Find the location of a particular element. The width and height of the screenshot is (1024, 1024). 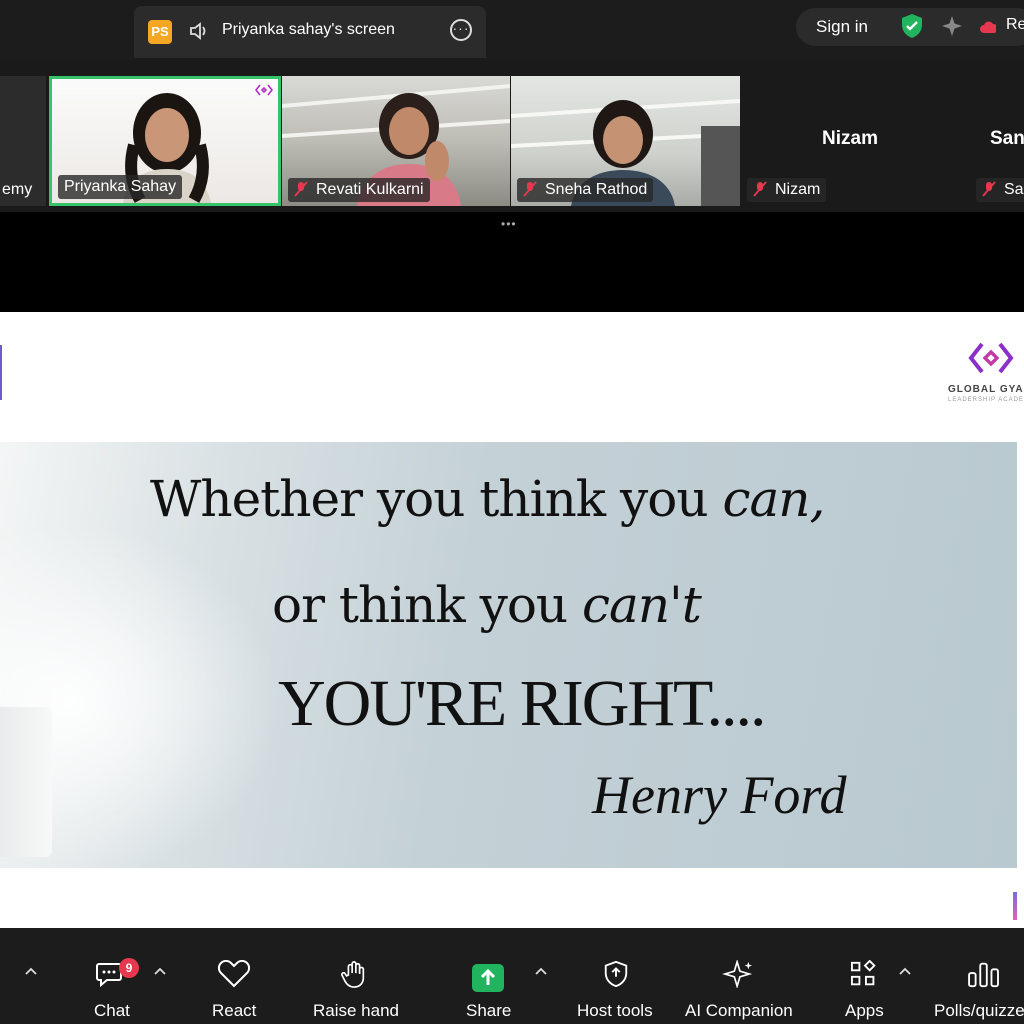

ai-companion-button: AI Companion is located at coordinates (739, 1011).